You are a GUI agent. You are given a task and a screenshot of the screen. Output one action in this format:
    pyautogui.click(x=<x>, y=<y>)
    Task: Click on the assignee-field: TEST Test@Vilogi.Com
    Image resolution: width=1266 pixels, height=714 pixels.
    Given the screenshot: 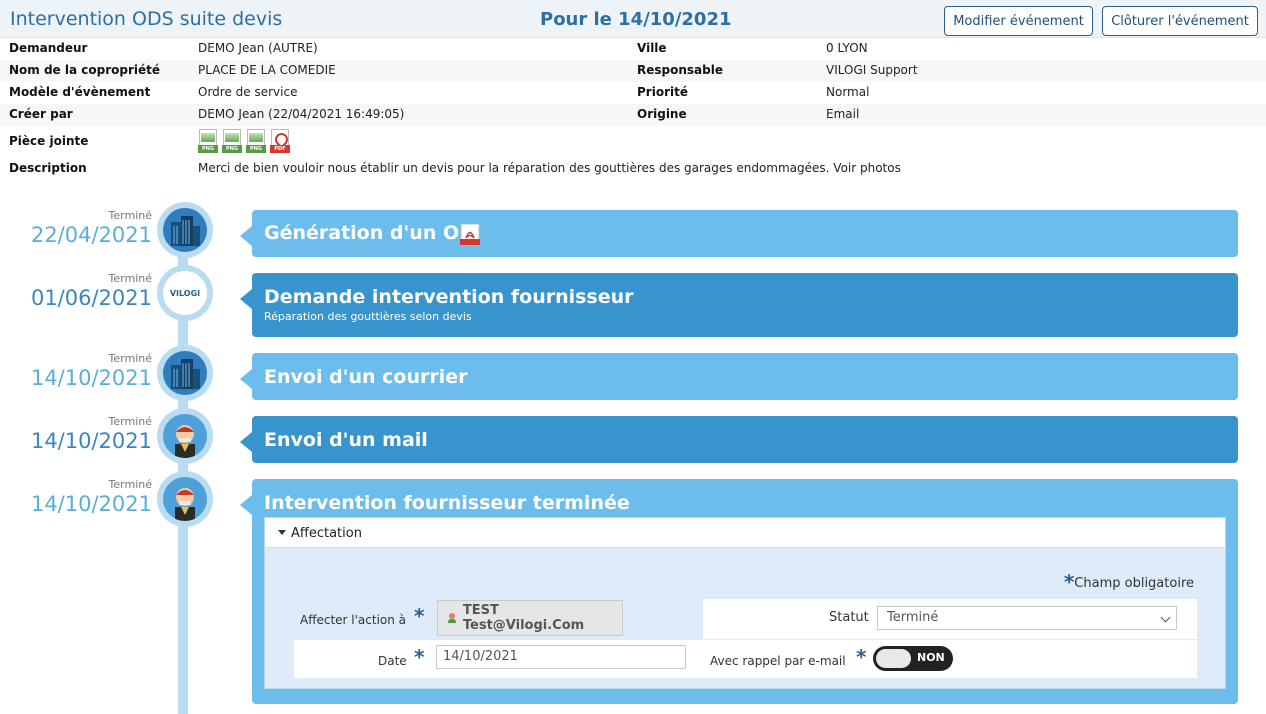 What is the action you would take?
    pyautogui.click(x=530, y=618)
    